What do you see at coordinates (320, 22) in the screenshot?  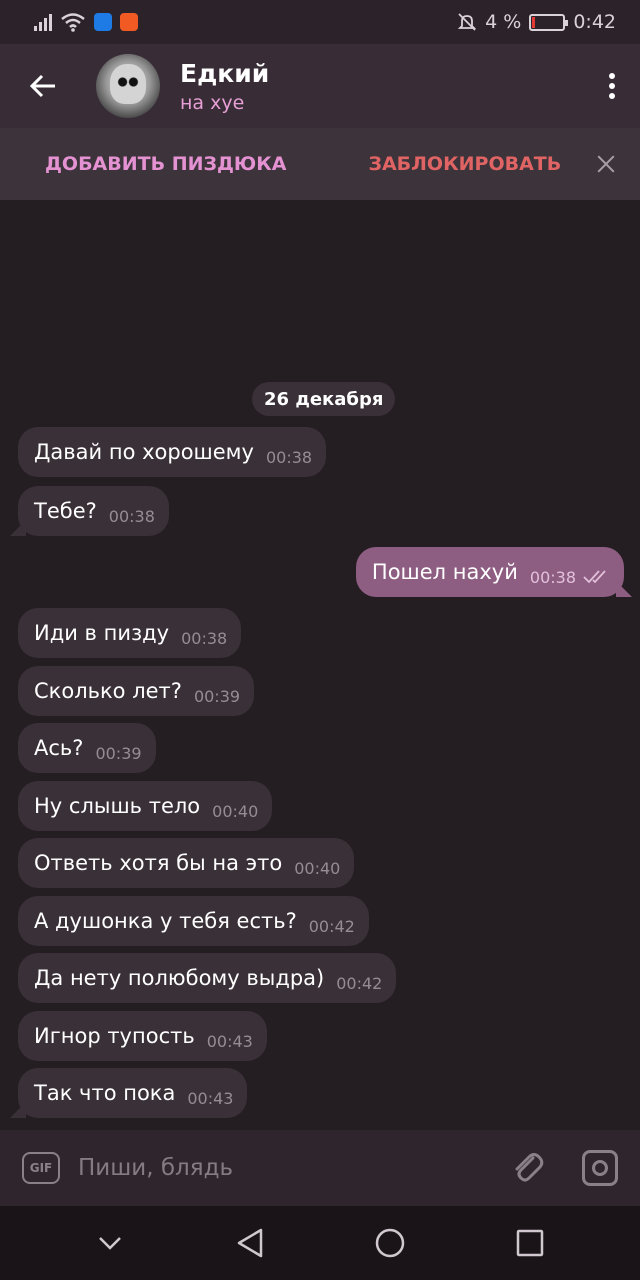 I see `status-bar: 4 % 0:42` at bounding box center [320, 22].